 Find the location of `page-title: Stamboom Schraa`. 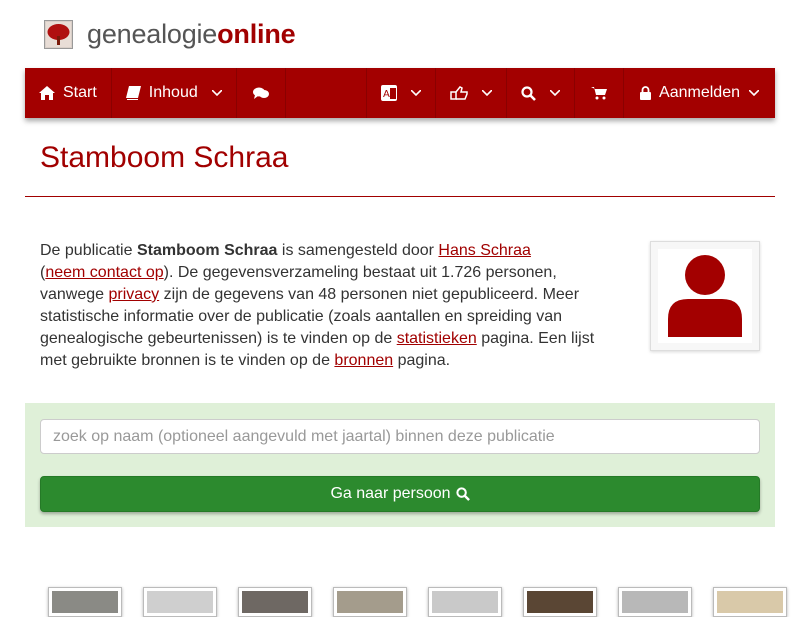

page-title: Stamboom Schraa is located at coordinates (164, 157).